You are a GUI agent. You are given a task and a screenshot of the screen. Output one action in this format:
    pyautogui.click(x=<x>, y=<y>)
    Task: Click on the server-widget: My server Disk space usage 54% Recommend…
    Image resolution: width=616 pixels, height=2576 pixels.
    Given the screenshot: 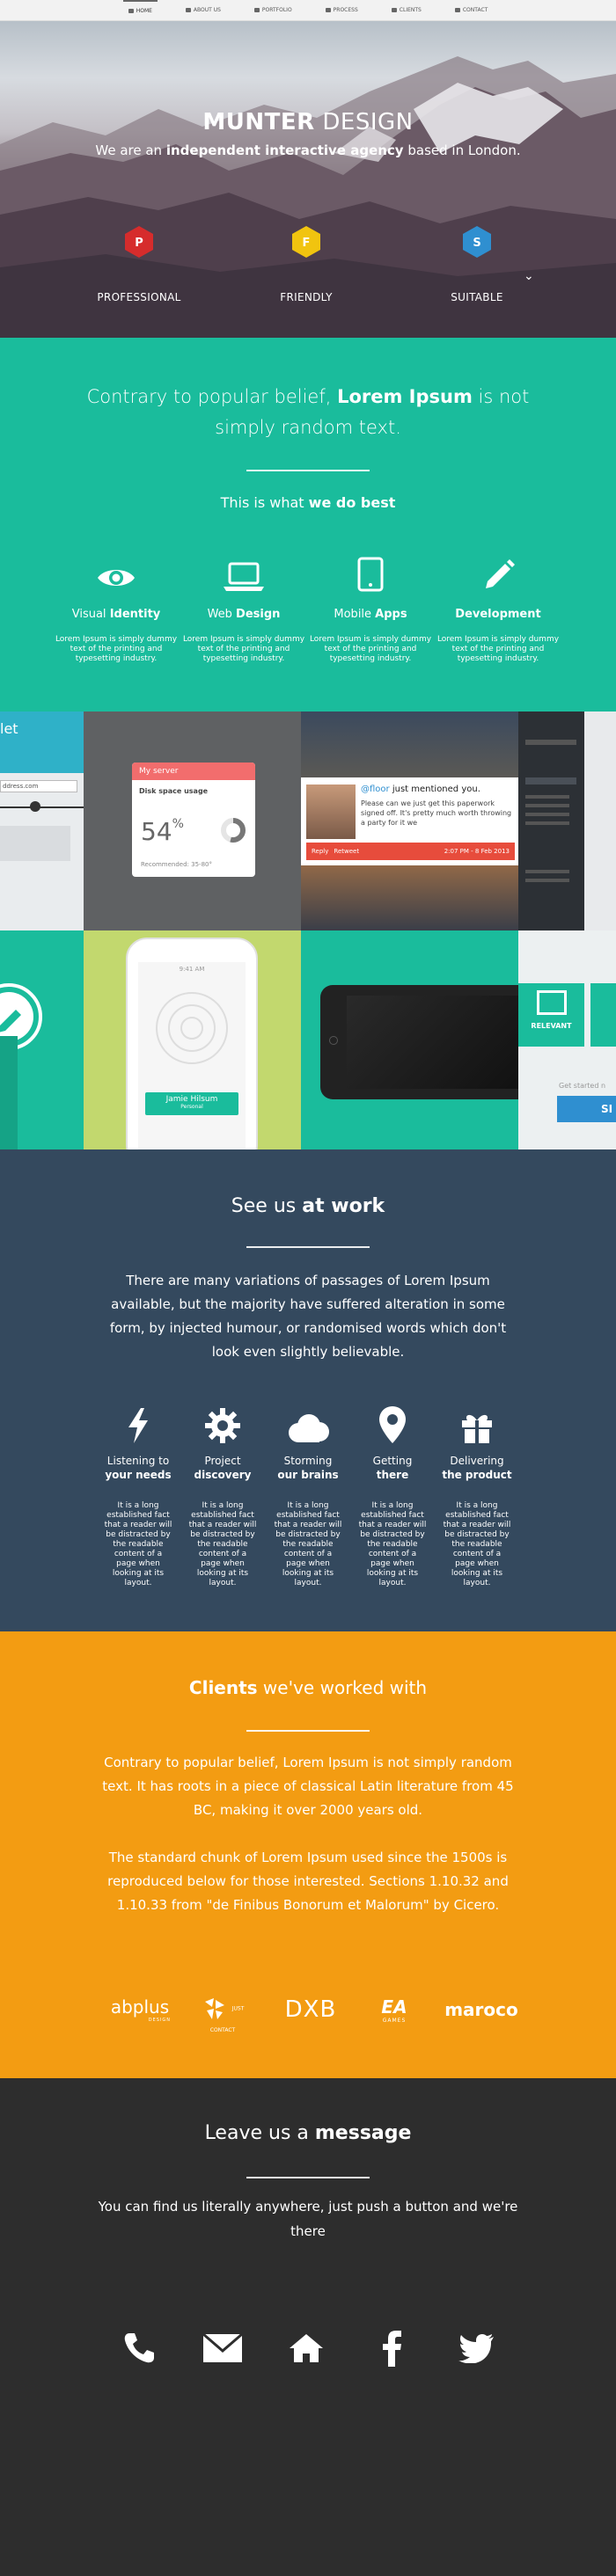 What is the action you would take?
    pyautogui.click(x=194, y=820)
    